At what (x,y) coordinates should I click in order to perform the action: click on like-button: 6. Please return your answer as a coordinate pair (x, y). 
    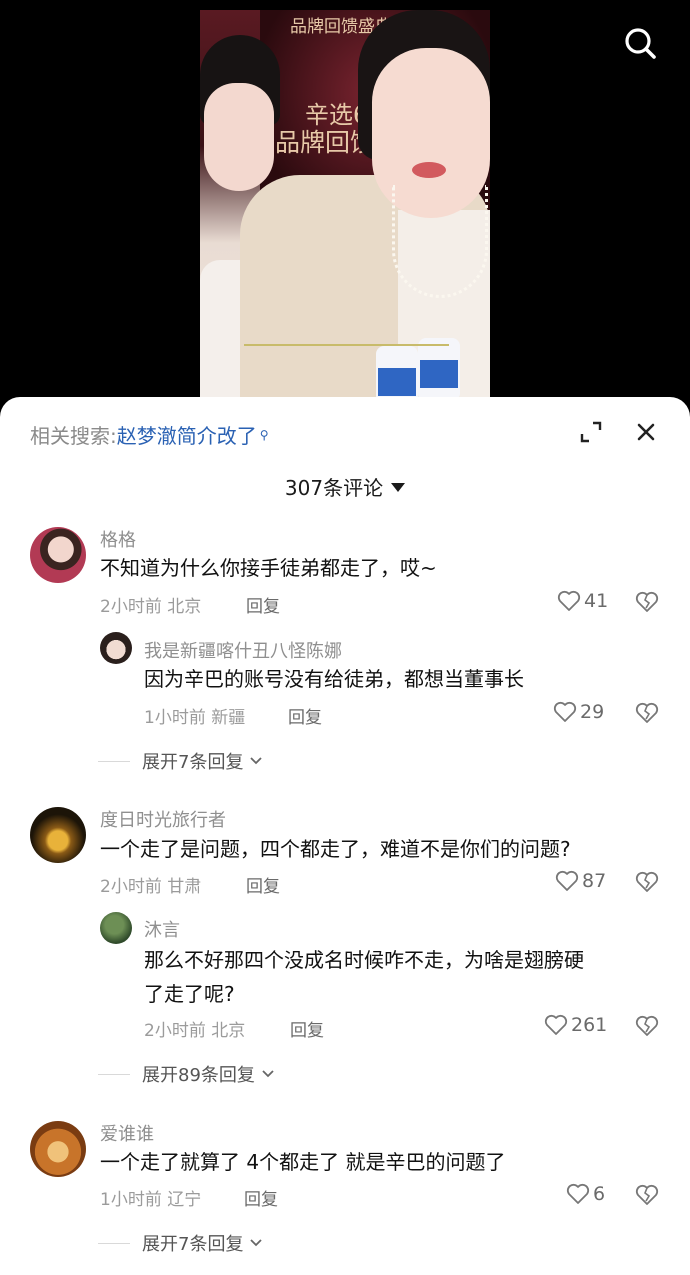
    Looking at the image, I should click on (585, 1194).